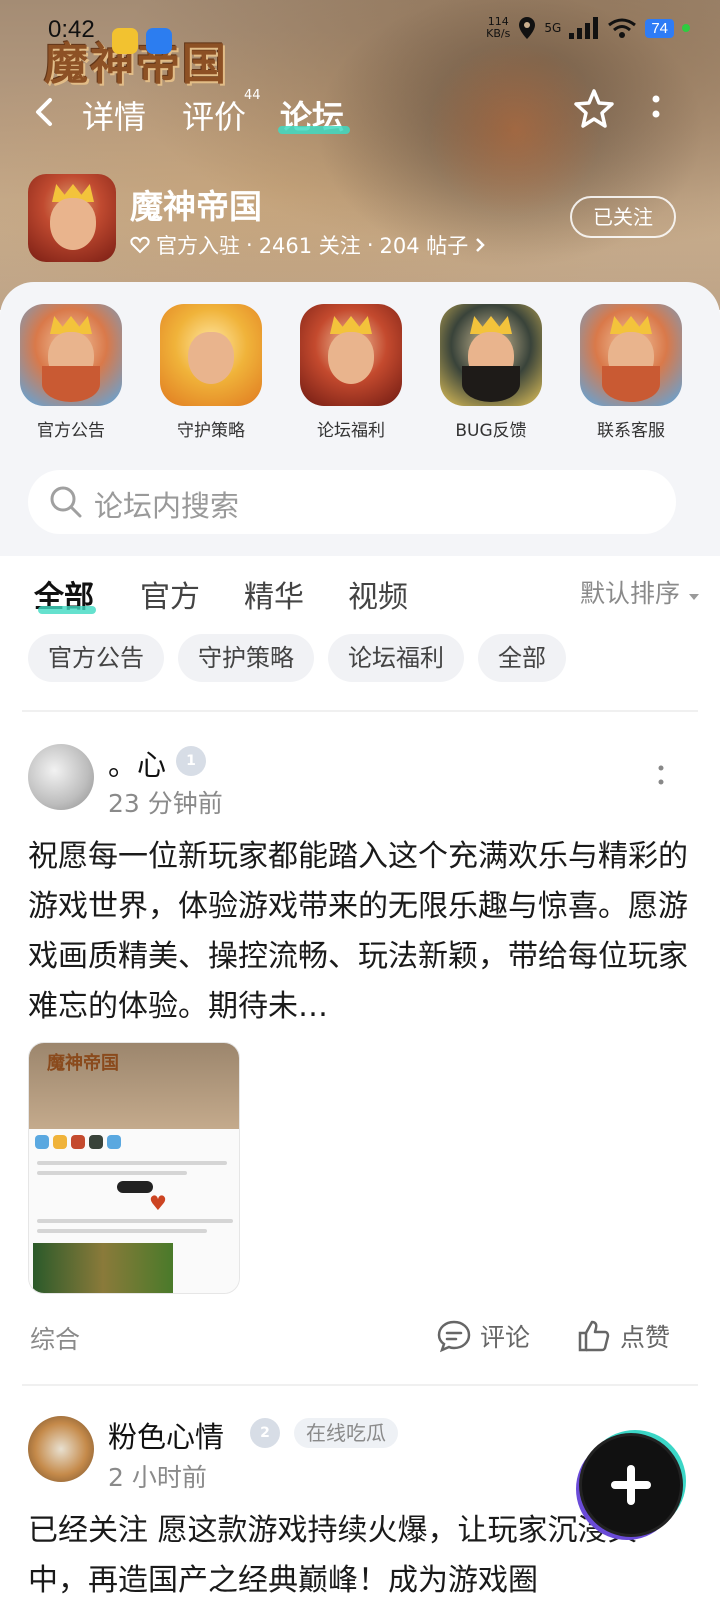 The image size is (720, 1600). I want to click on messenger-notification-icon, so click(159, 41).